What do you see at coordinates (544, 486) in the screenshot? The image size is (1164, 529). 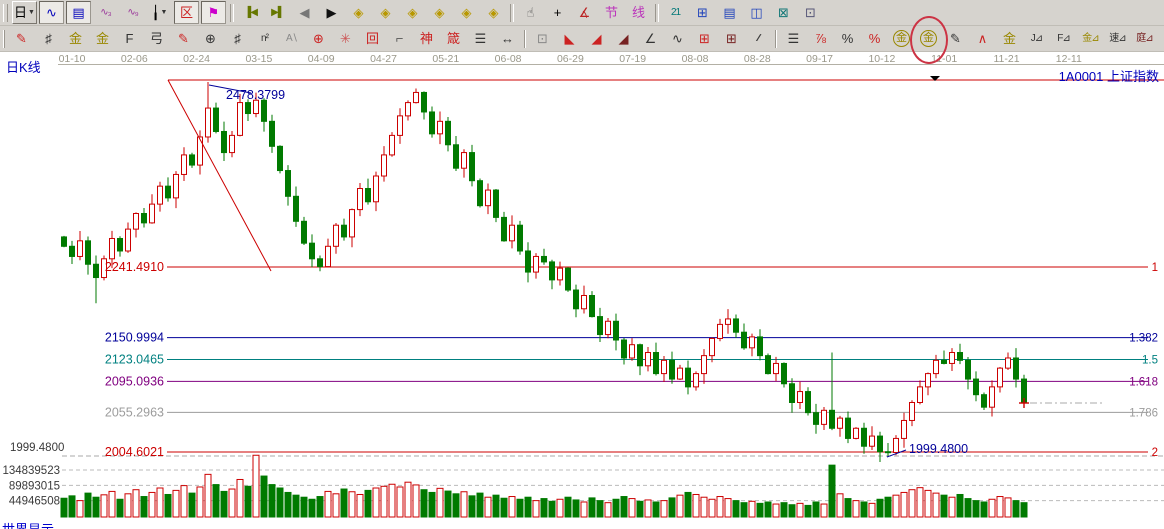 I see `volume-bars` at bounding box center [544, 486].